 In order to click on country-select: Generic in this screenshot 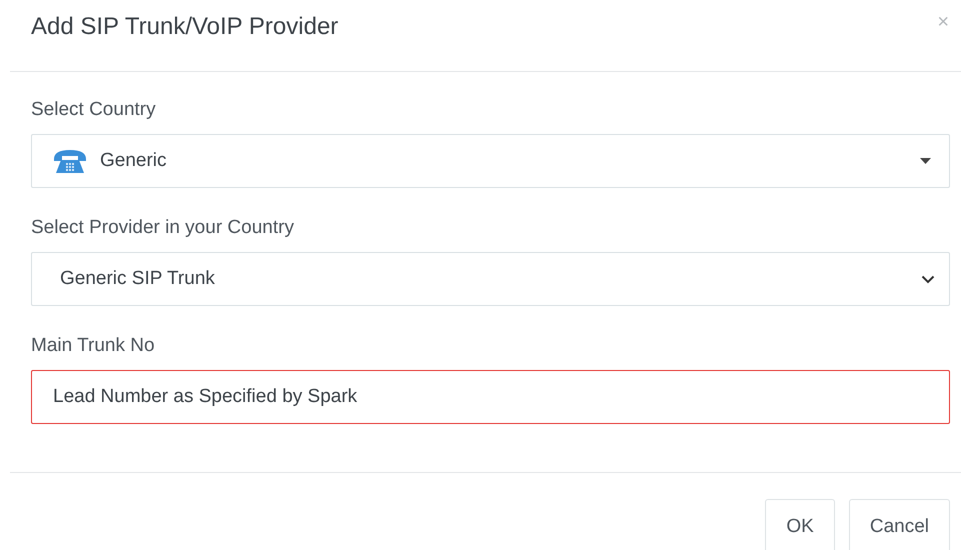, I will do `click(490, 161)`.